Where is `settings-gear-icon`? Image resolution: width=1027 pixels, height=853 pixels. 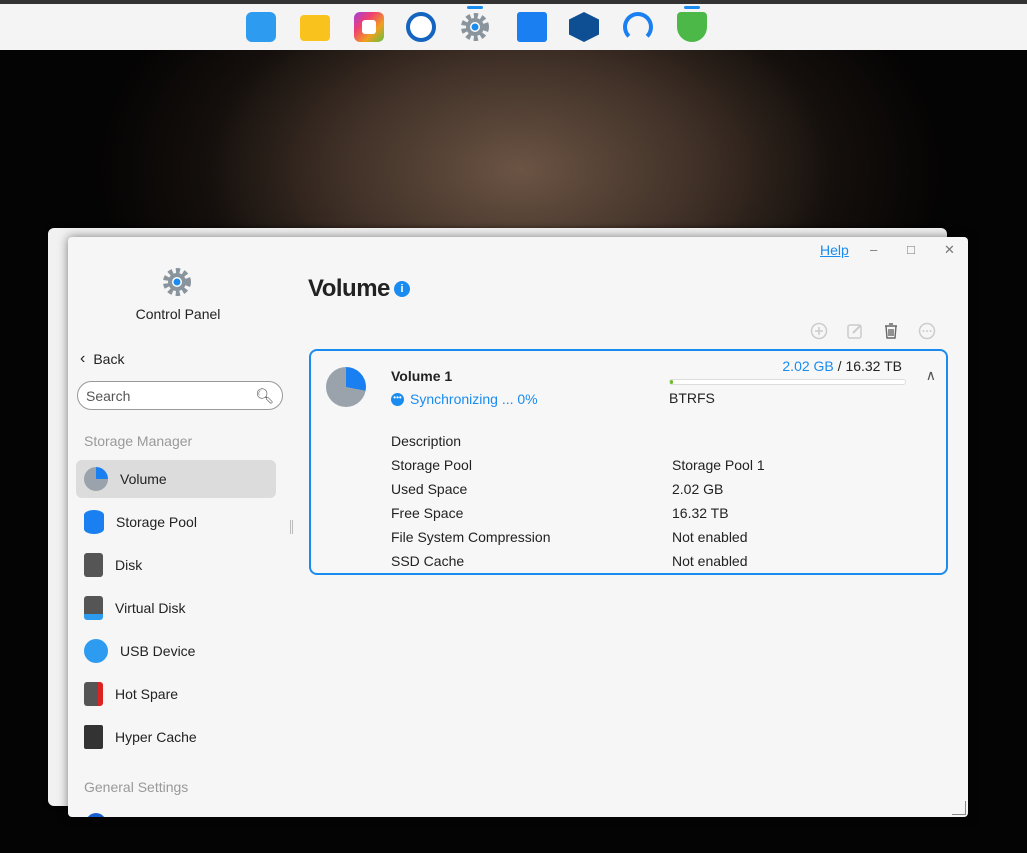
settings-gear-icon is located at coordinates (475, 24).